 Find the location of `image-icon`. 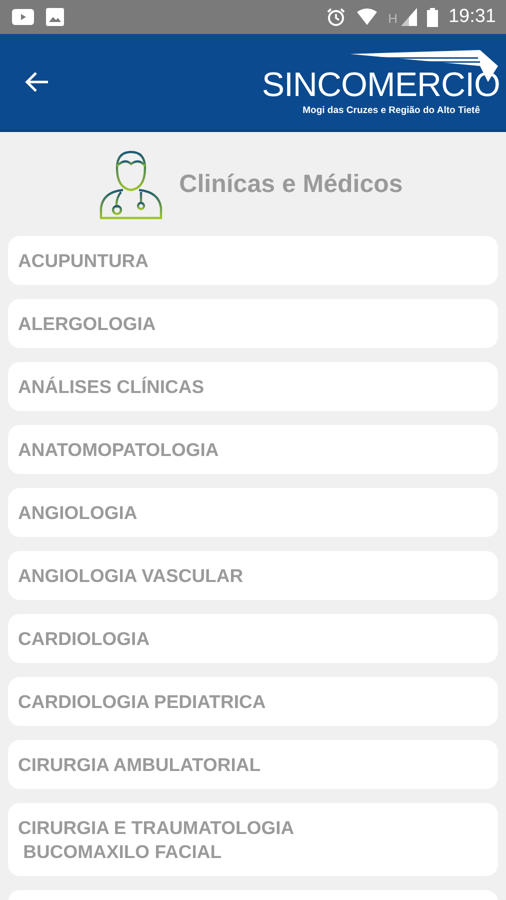

image-icon is located at coordinates (55, 17).